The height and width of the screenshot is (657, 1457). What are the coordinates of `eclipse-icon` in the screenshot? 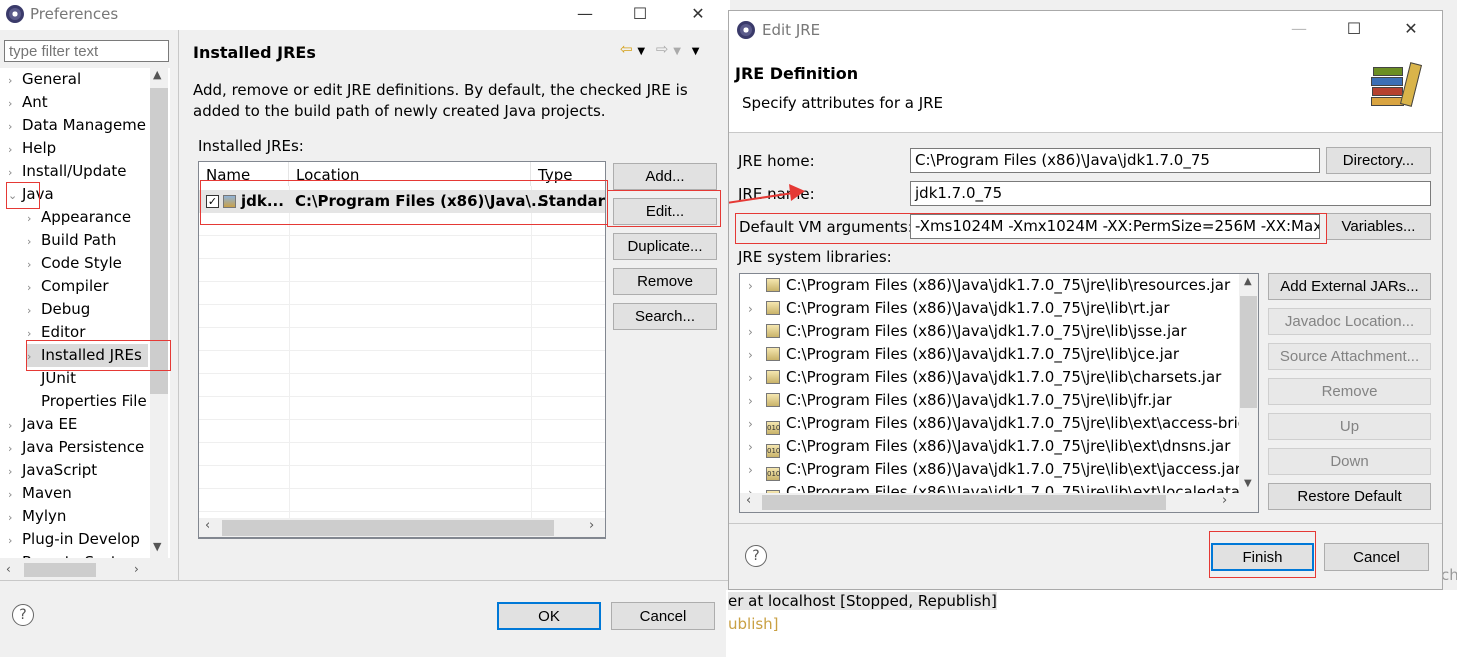 It's located at (746, 30).